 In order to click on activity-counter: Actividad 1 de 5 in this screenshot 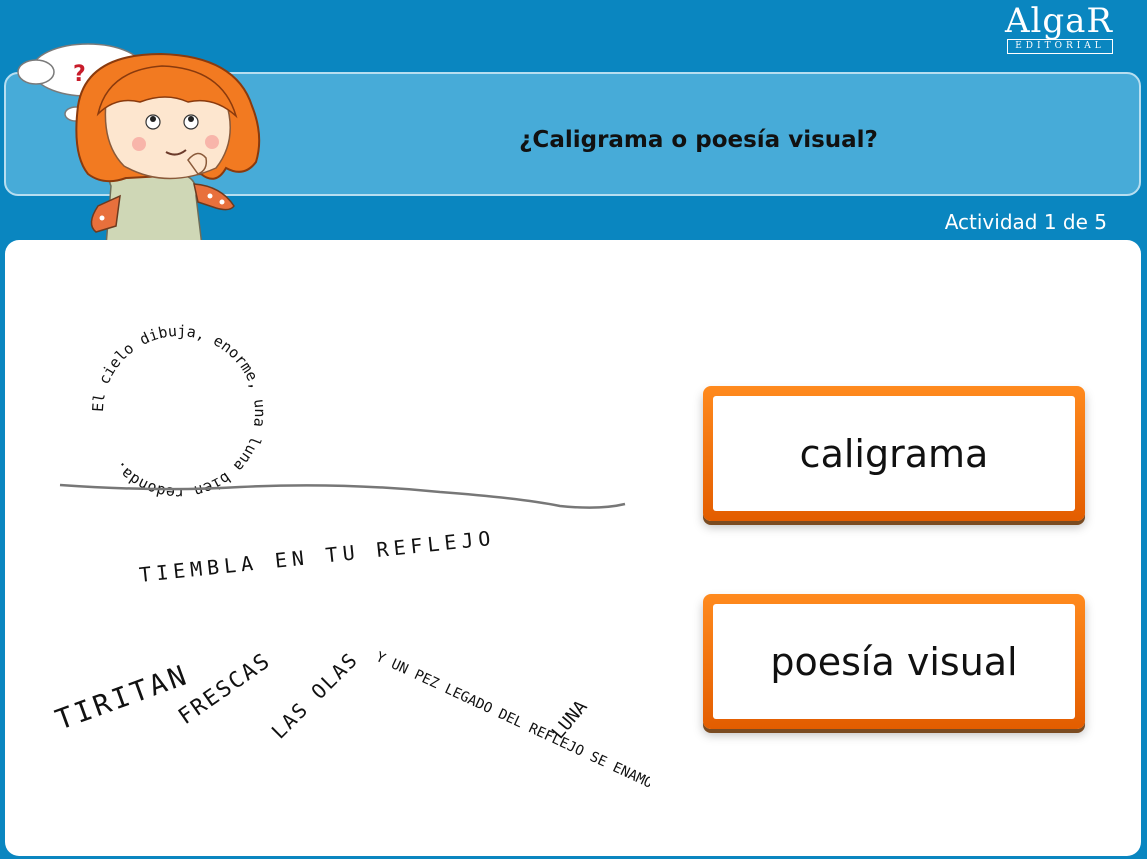, I will do `click(1025, 222)`.